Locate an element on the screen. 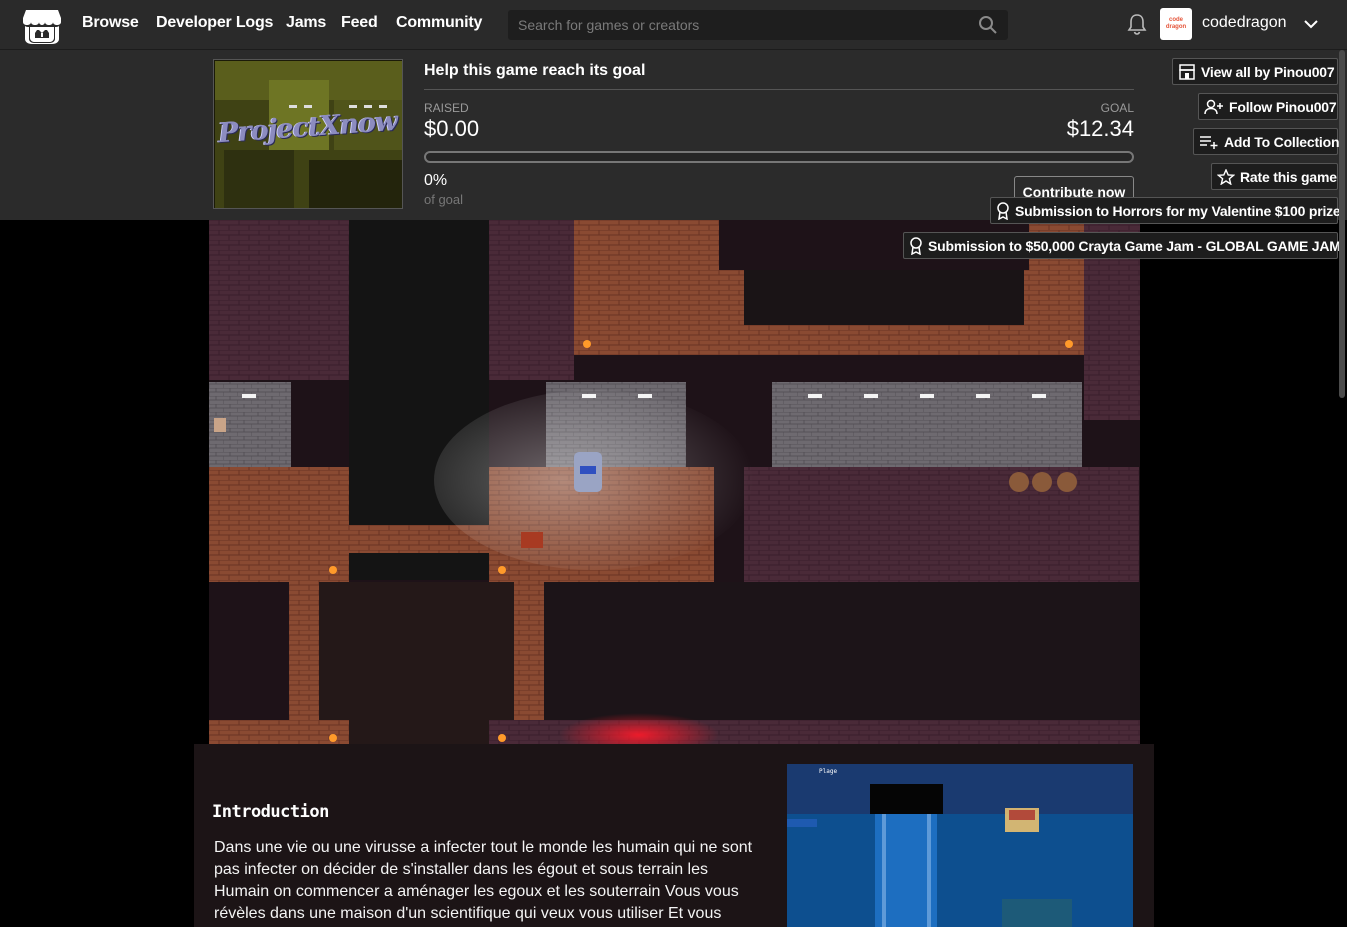  notifications-bell-icon is located at coordinates (1137, 24).